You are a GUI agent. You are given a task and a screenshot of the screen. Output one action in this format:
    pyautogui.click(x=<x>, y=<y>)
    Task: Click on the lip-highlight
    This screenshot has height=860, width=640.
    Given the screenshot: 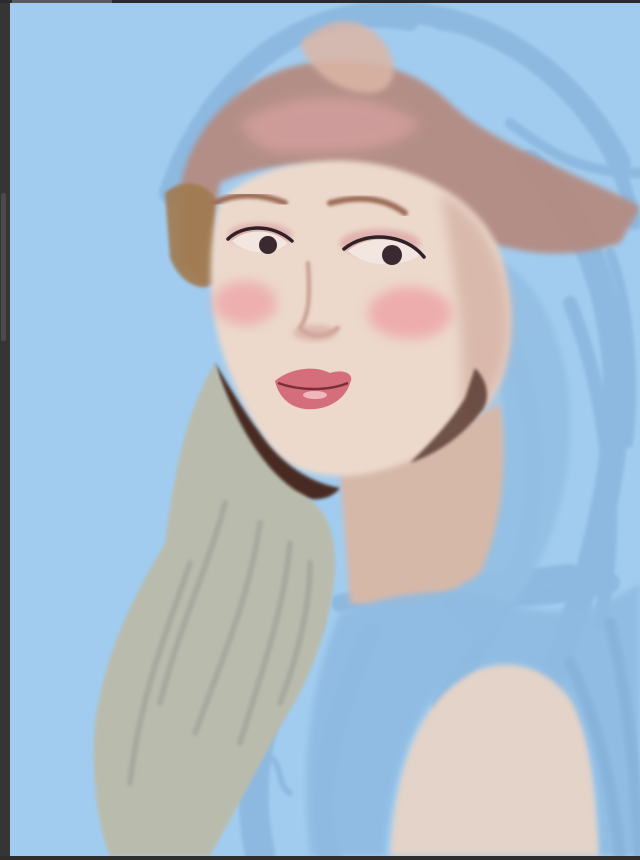 What is the action you would take?
    pyautogui.click(x=315, y=395)
    